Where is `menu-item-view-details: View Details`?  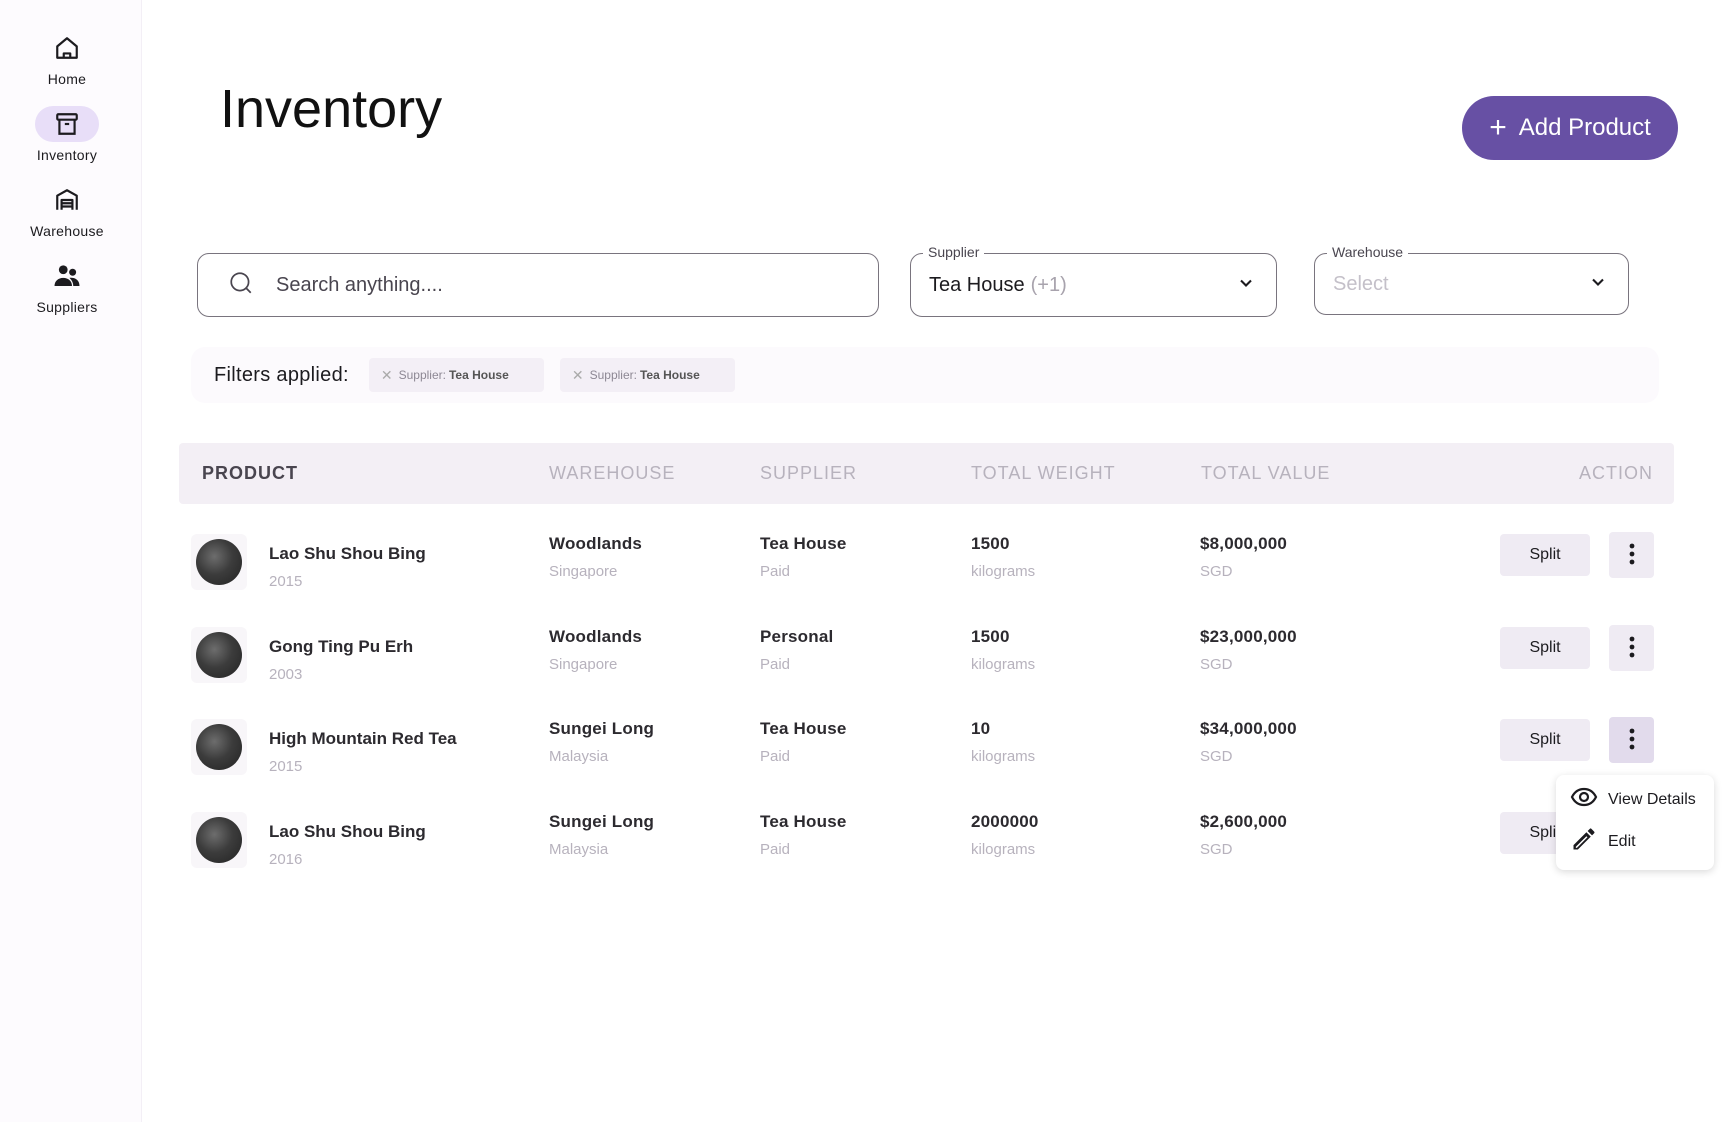 menu-item-view-details: View Details is located at coordinates (1633, 799).